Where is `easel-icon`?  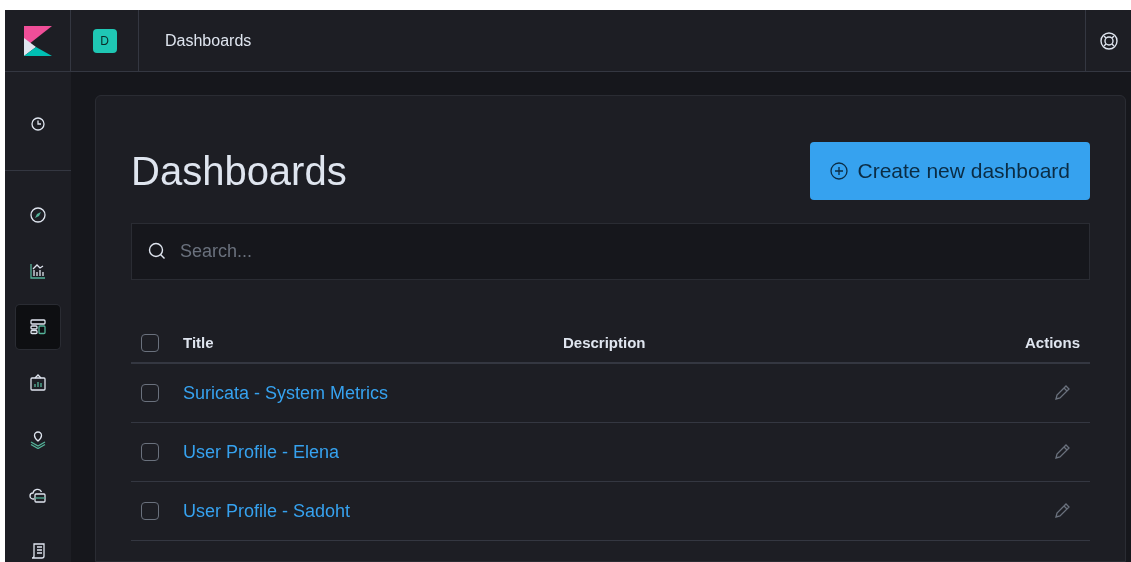
easel-icon is located at coordinates (38, 383).